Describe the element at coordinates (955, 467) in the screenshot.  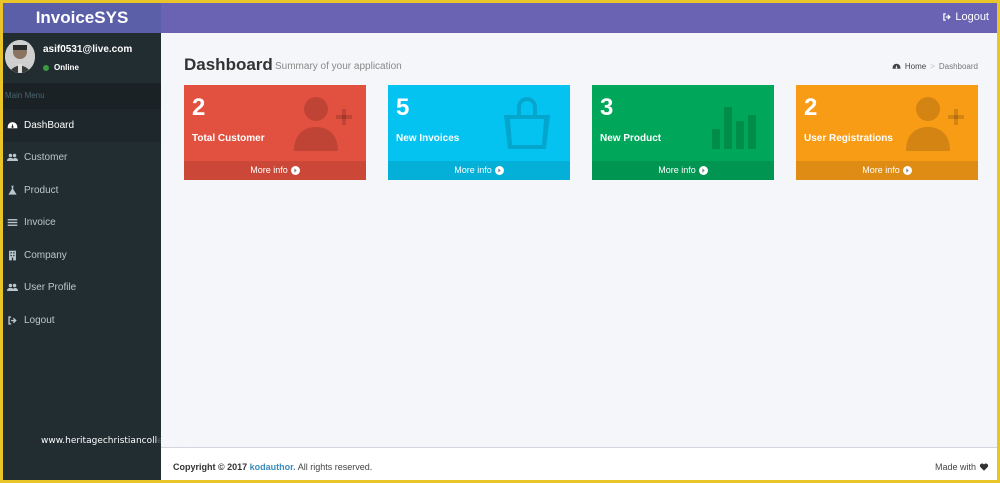
I see `made-with-label: Made with` at that location.